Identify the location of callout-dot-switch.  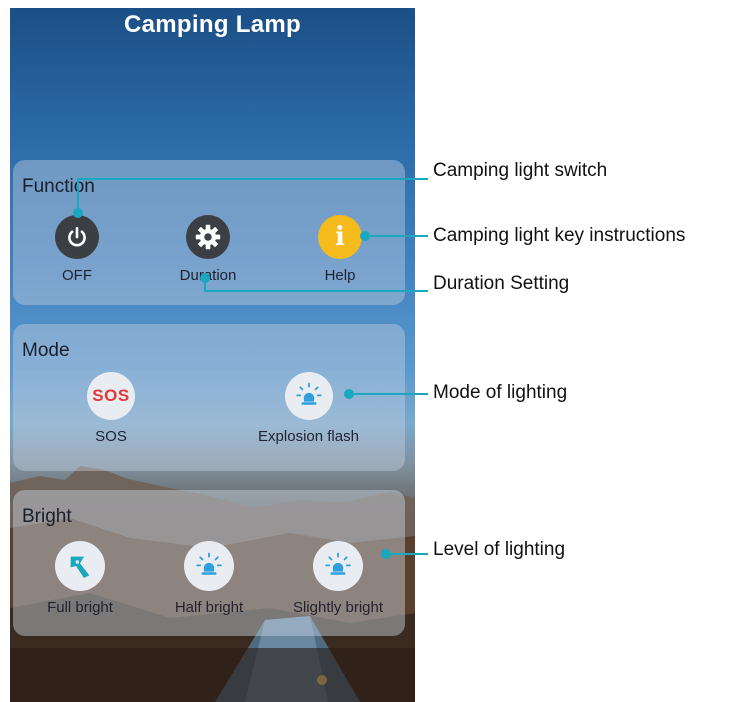
(78, 213).